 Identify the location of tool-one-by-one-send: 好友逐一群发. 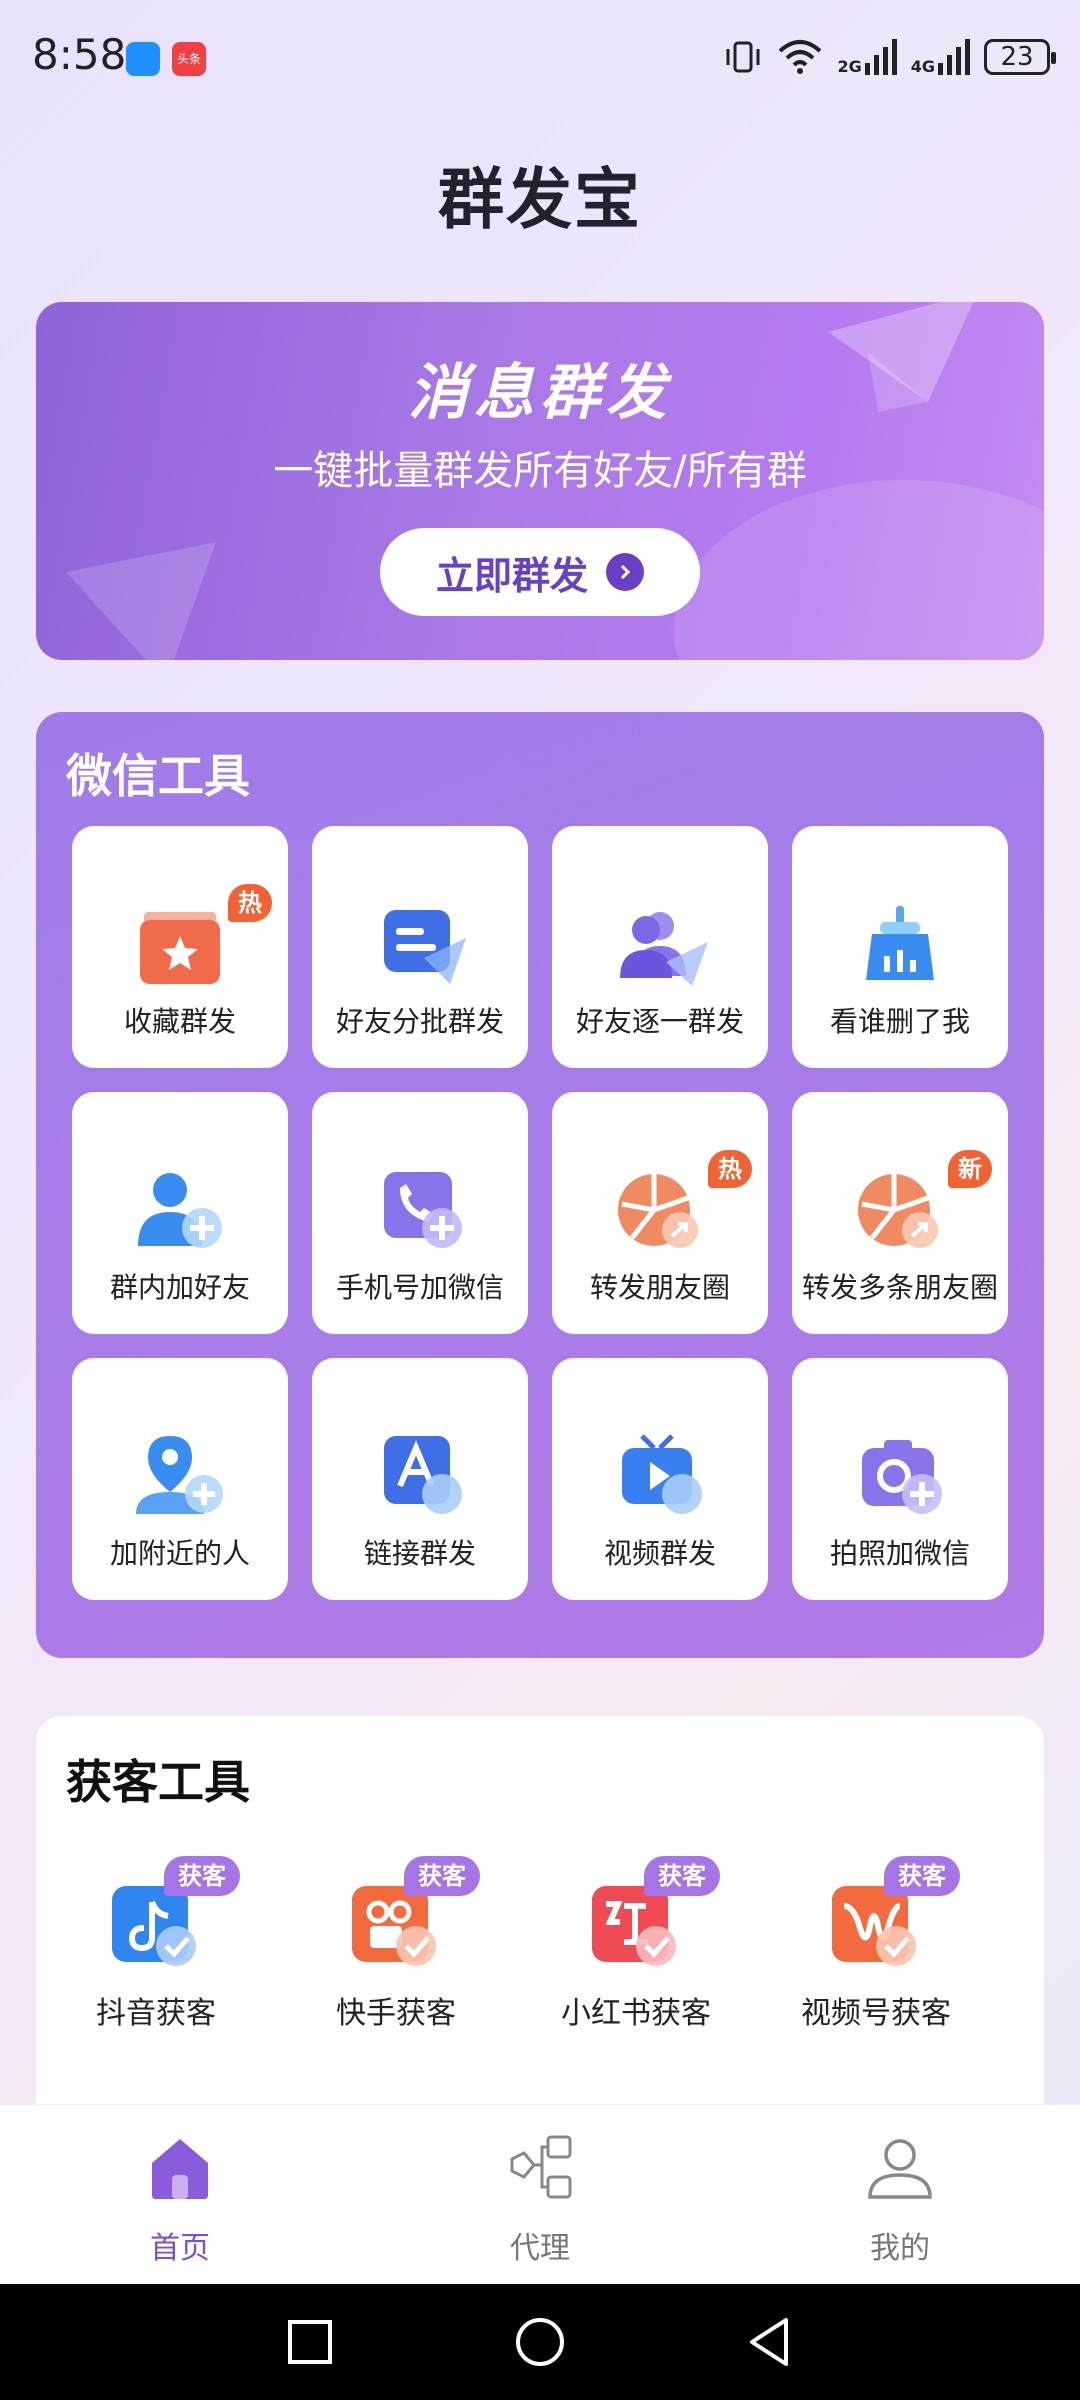
(660, 947).